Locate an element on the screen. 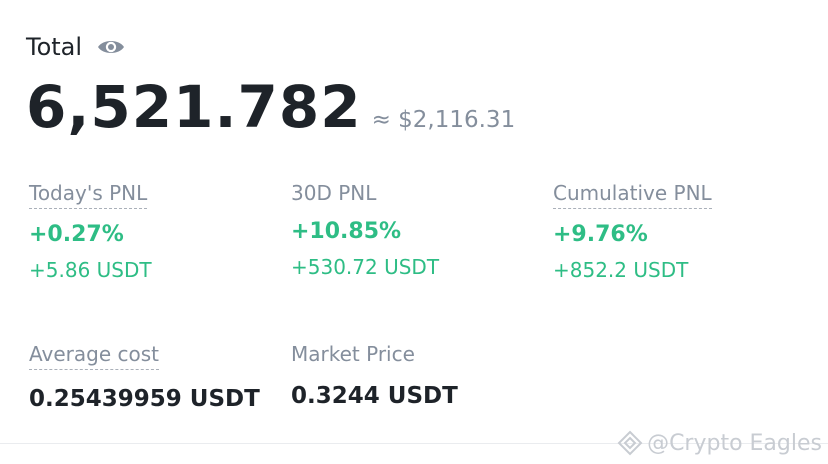 Image resolution: width=828 pixels, height=464 pixels. watermark: @Crypto Eagles is located at coordinates (719, 443).